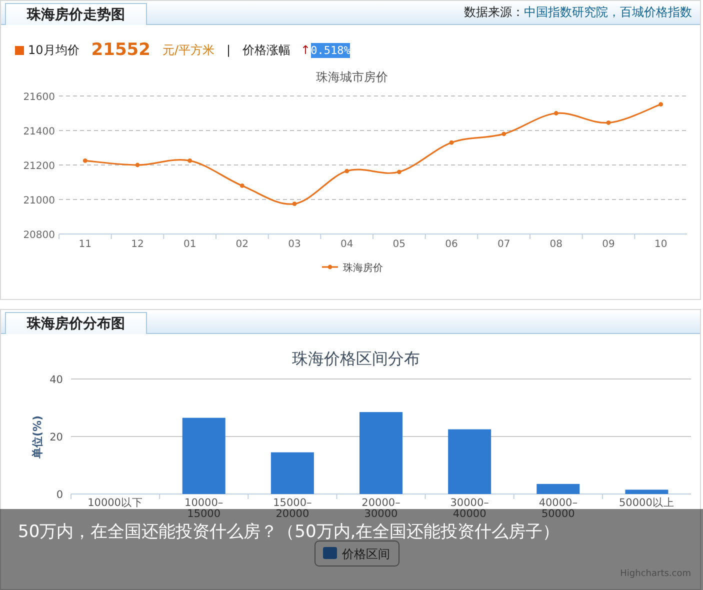 This screenshot has width=703, height=590. Describe the element at coordinates (330, 50) in the screenshot. I see `price-change: 0.518%` at that location.